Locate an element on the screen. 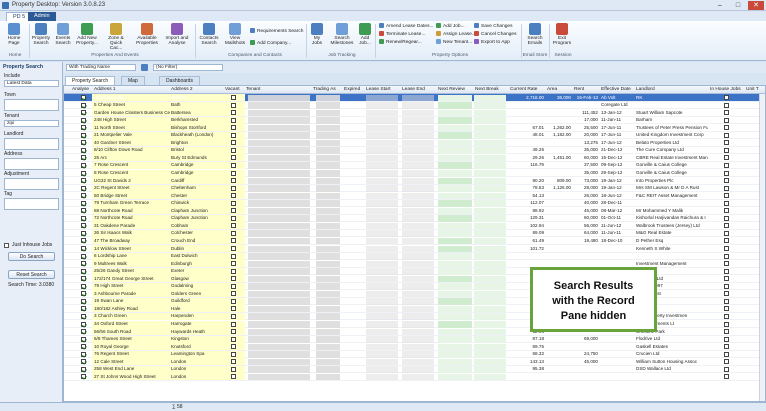 Image resolution: width=766 pixels, height=411 pixels. table-row: 79 High StreetGodalmingPension1997 is located at coordinates (414, 286).